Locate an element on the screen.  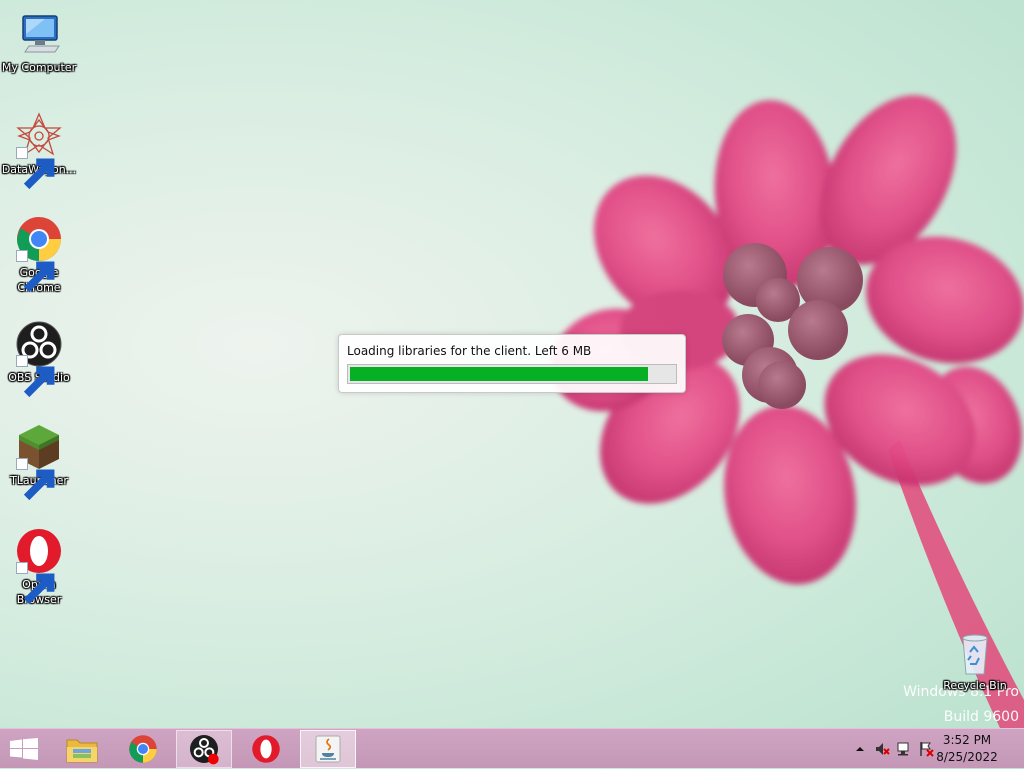
clock-time: 3:52 PM is located at coordinates (967, 740).